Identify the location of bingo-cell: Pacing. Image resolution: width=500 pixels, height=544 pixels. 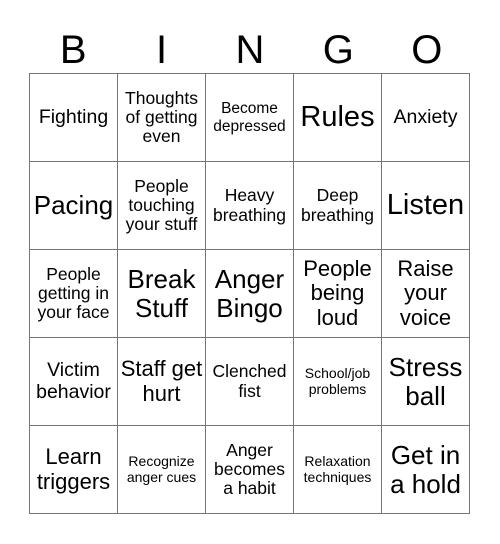
(74, 206).